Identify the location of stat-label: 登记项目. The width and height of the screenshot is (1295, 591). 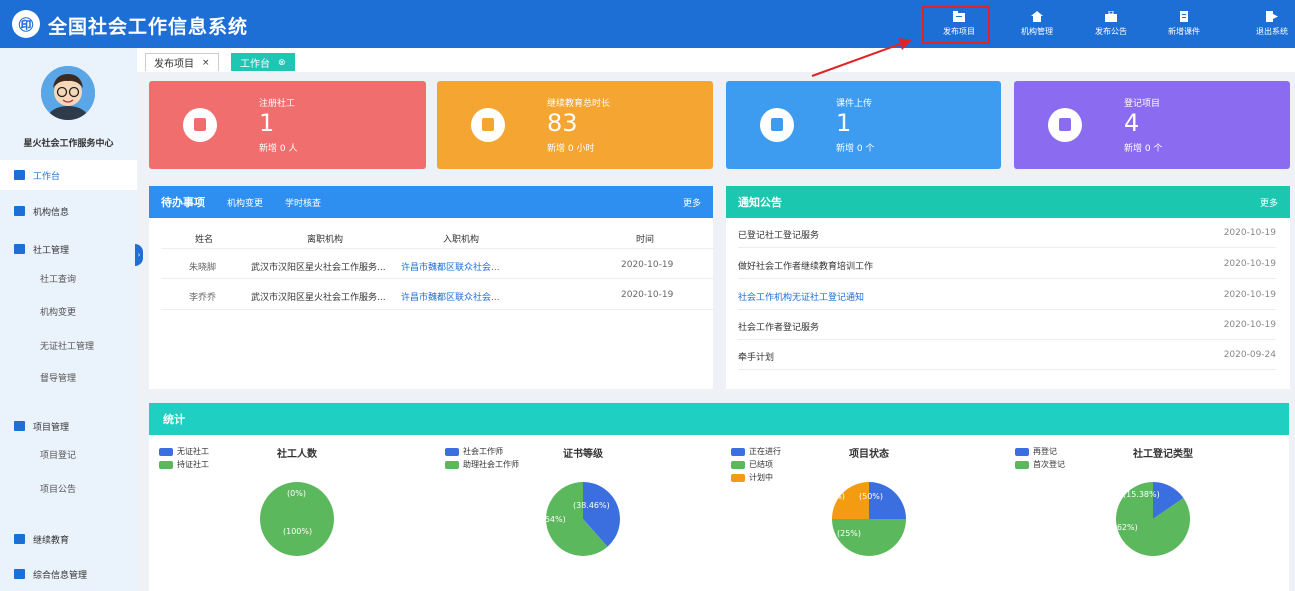
(1142, 104).